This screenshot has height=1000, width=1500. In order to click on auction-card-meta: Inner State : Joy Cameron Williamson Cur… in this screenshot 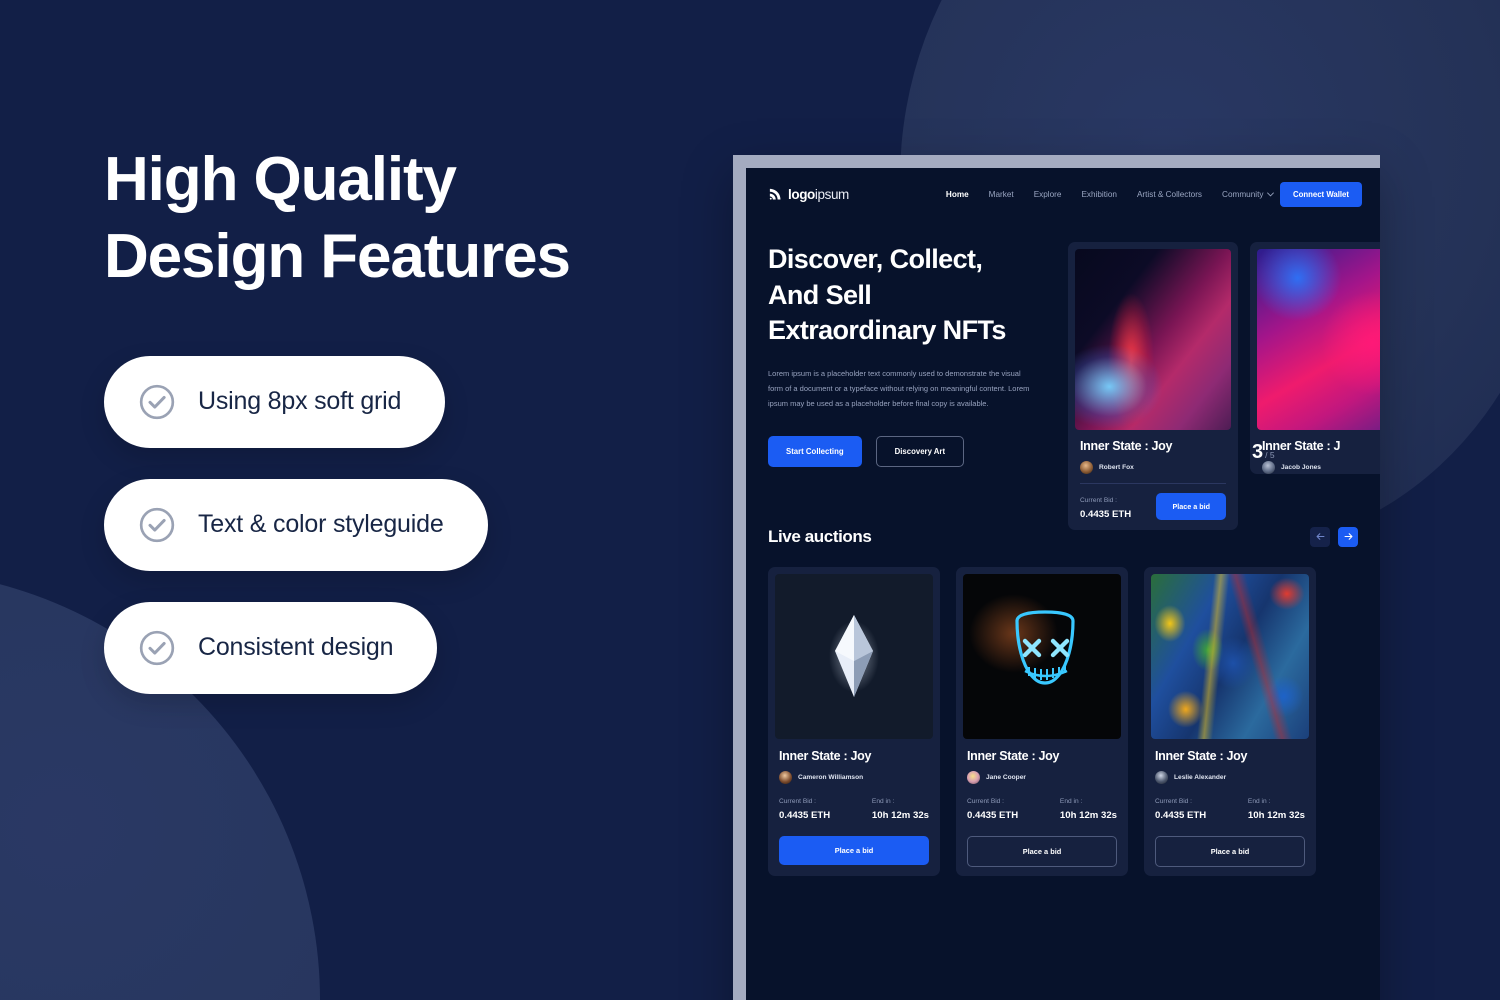, I will do `click(854, 803)`.